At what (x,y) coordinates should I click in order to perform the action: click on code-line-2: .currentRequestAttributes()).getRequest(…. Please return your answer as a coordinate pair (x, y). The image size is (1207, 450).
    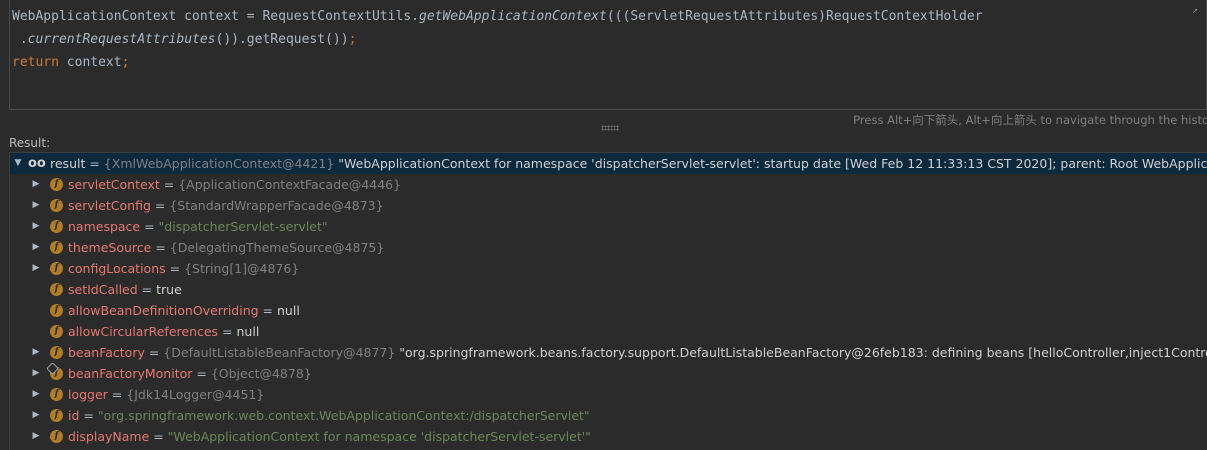
    Looking at the image, I should click on (184, 39).